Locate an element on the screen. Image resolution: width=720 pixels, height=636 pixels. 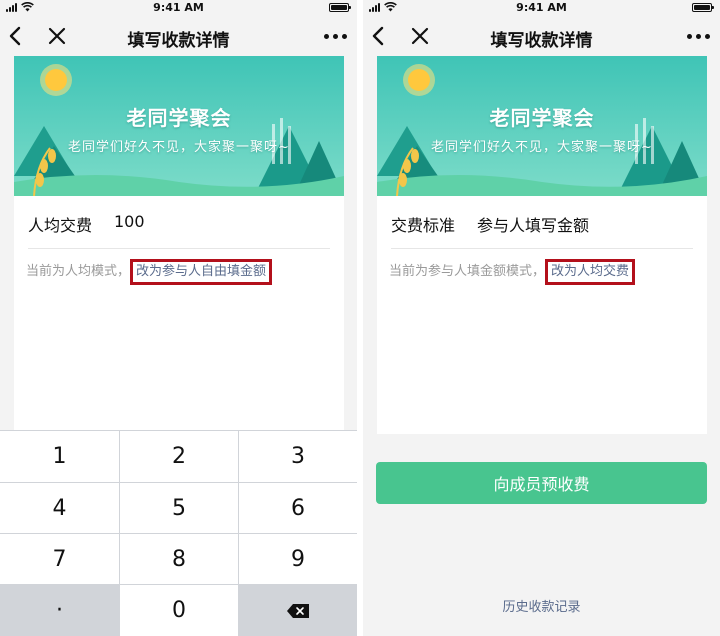
mode-hint: 当前为参与人填金额模式， 改为人均交费 is located at coordinates (512, 272).